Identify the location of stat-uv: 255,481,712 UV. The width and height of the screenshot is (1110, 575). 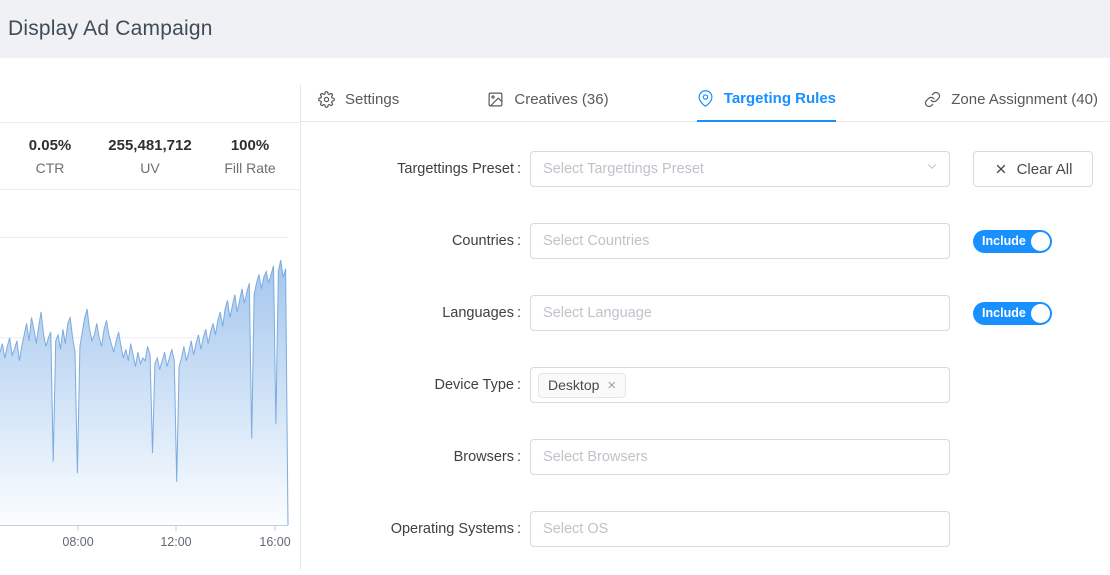
(150, 156).